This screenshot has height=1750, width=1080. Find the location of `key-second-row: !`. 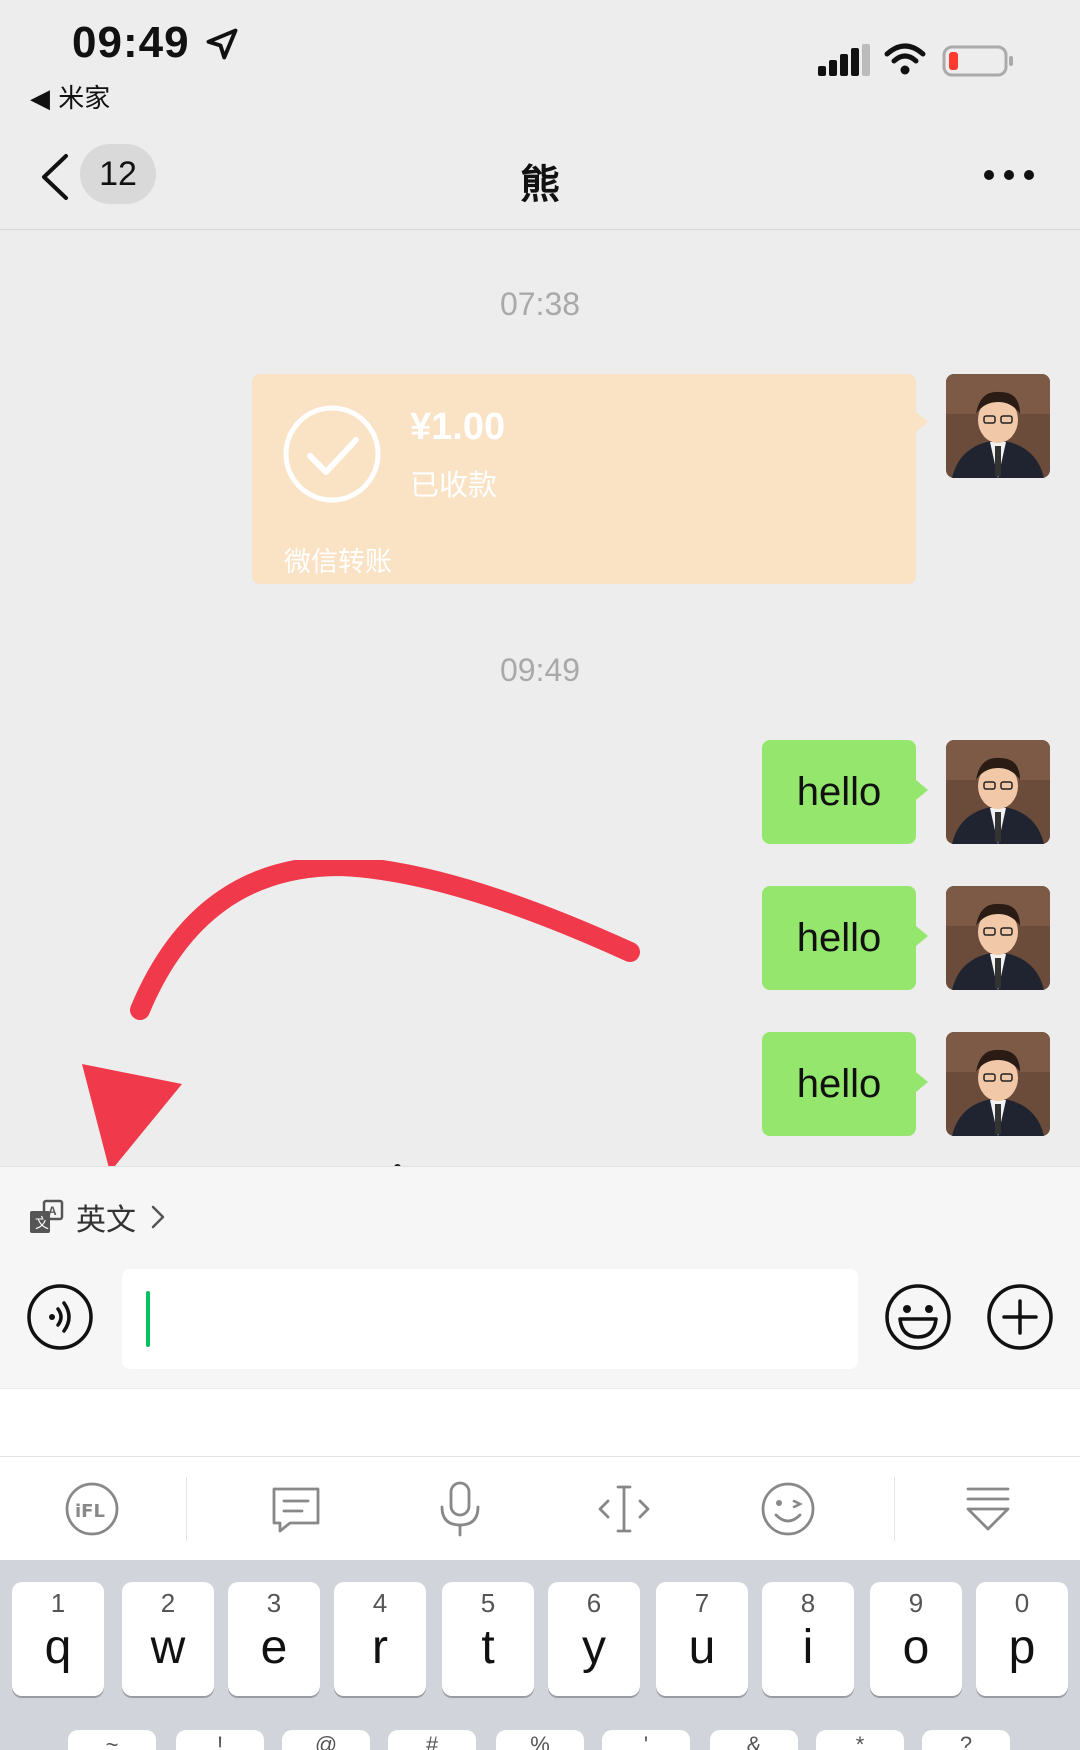

key-second-row: ! is located at coordinates (220, 1740).